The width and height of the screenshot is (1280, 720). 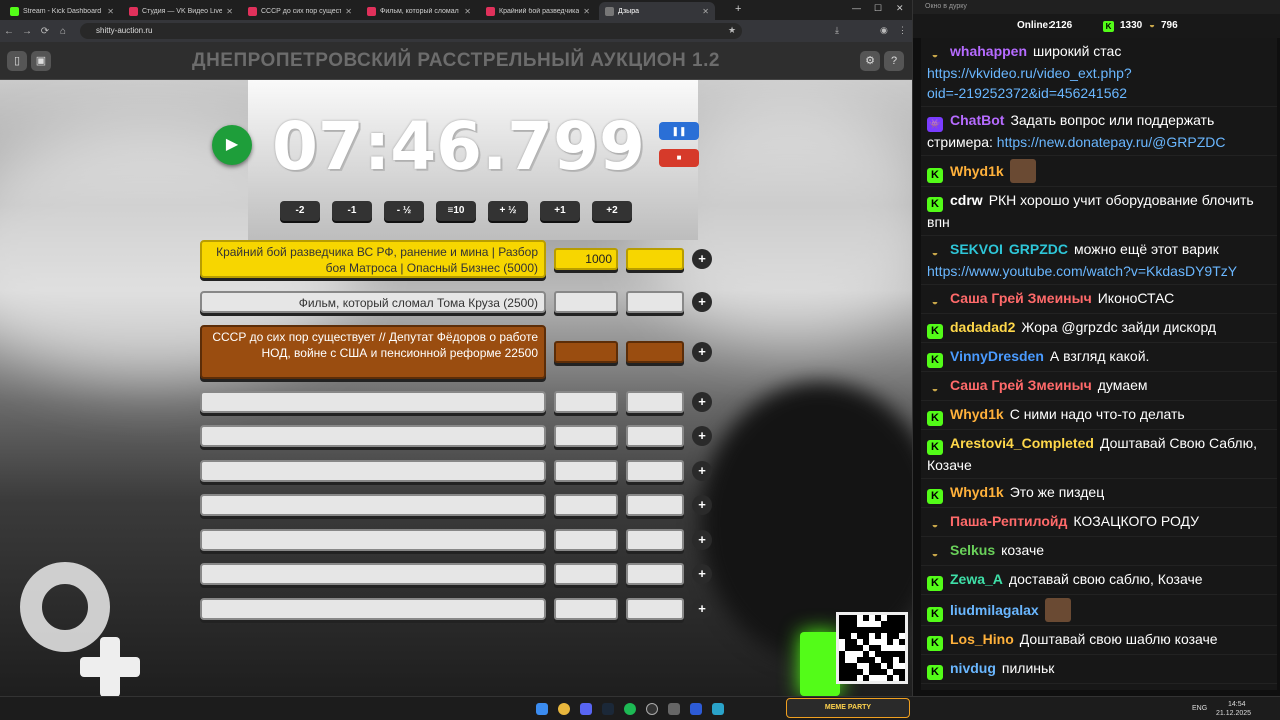 I want to click on home-icon: ⌂, so click(x=63, y=31).